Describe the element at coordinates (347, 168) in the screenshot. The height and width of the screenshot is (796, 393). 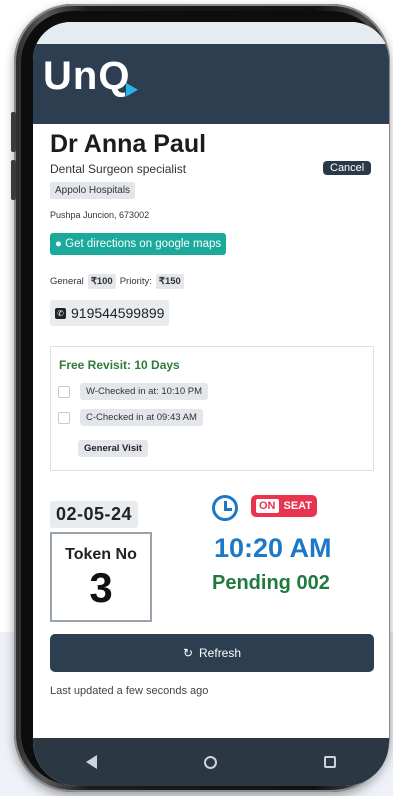
I see `cancel-button: Cancel` at that location.